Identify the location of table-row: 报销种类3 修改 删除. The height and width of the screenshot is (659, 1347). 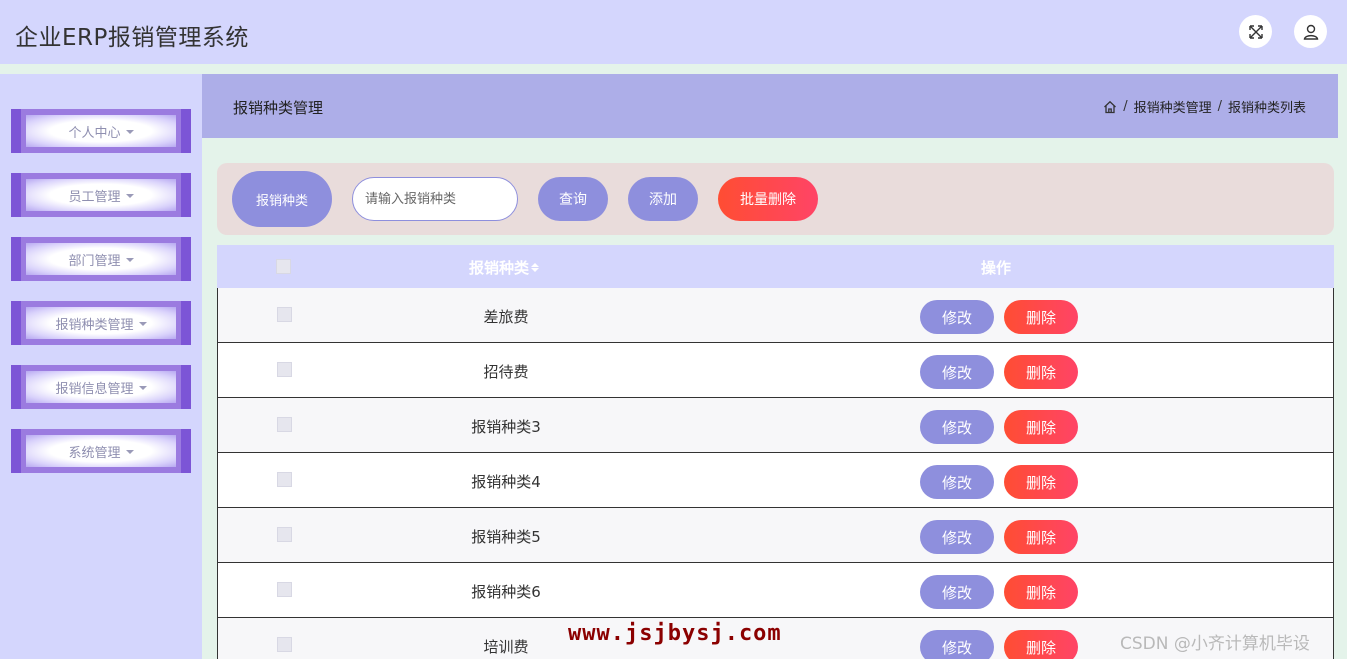
(775, 425).